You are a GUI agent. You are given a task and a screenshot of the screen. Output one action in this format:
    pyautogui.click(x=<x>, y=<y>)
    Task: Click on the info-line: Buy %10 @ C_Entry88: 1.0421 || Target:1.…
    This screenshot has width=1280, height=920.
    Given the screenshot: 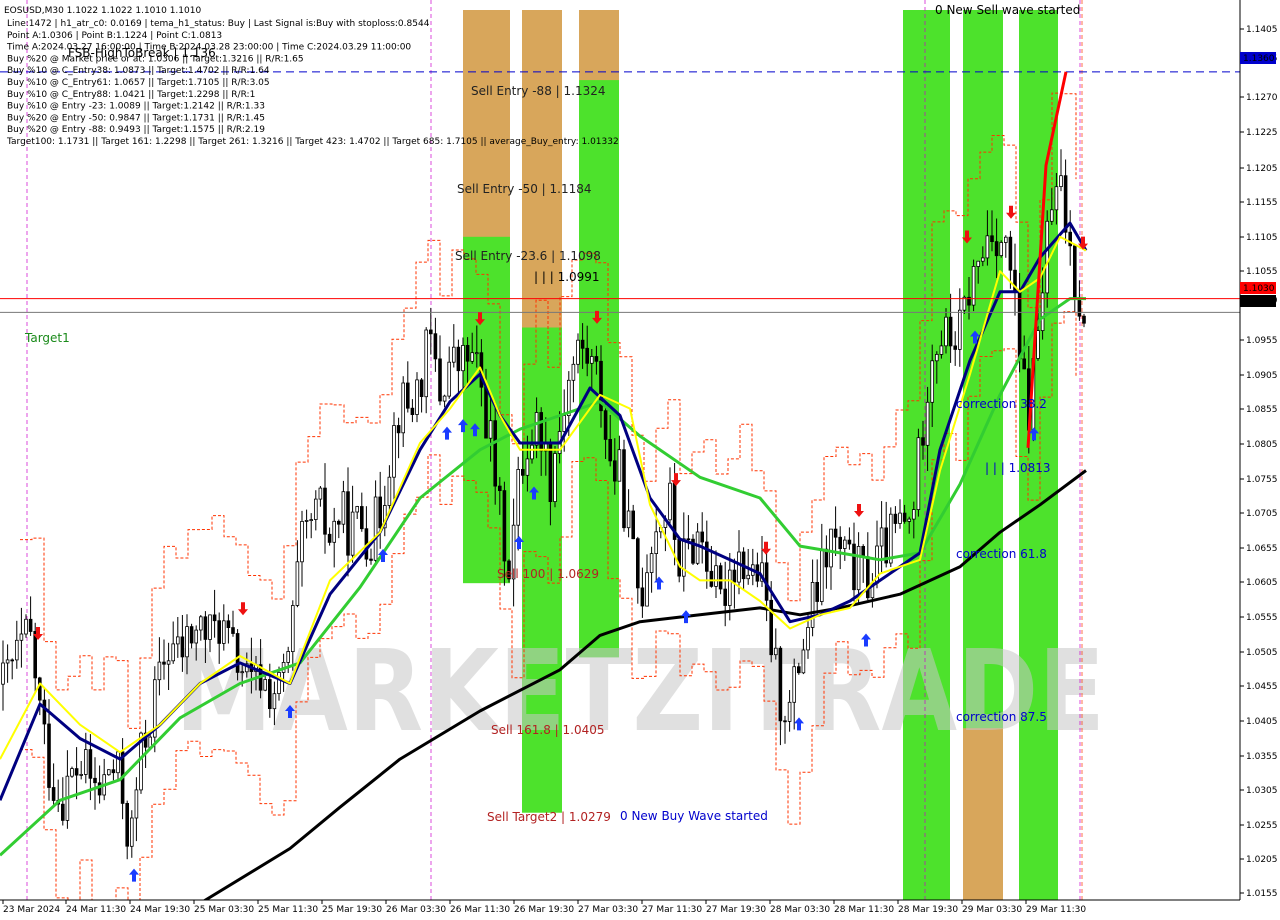 What is the action you would take?
    pyautogui.click(x=131, y=95)
    